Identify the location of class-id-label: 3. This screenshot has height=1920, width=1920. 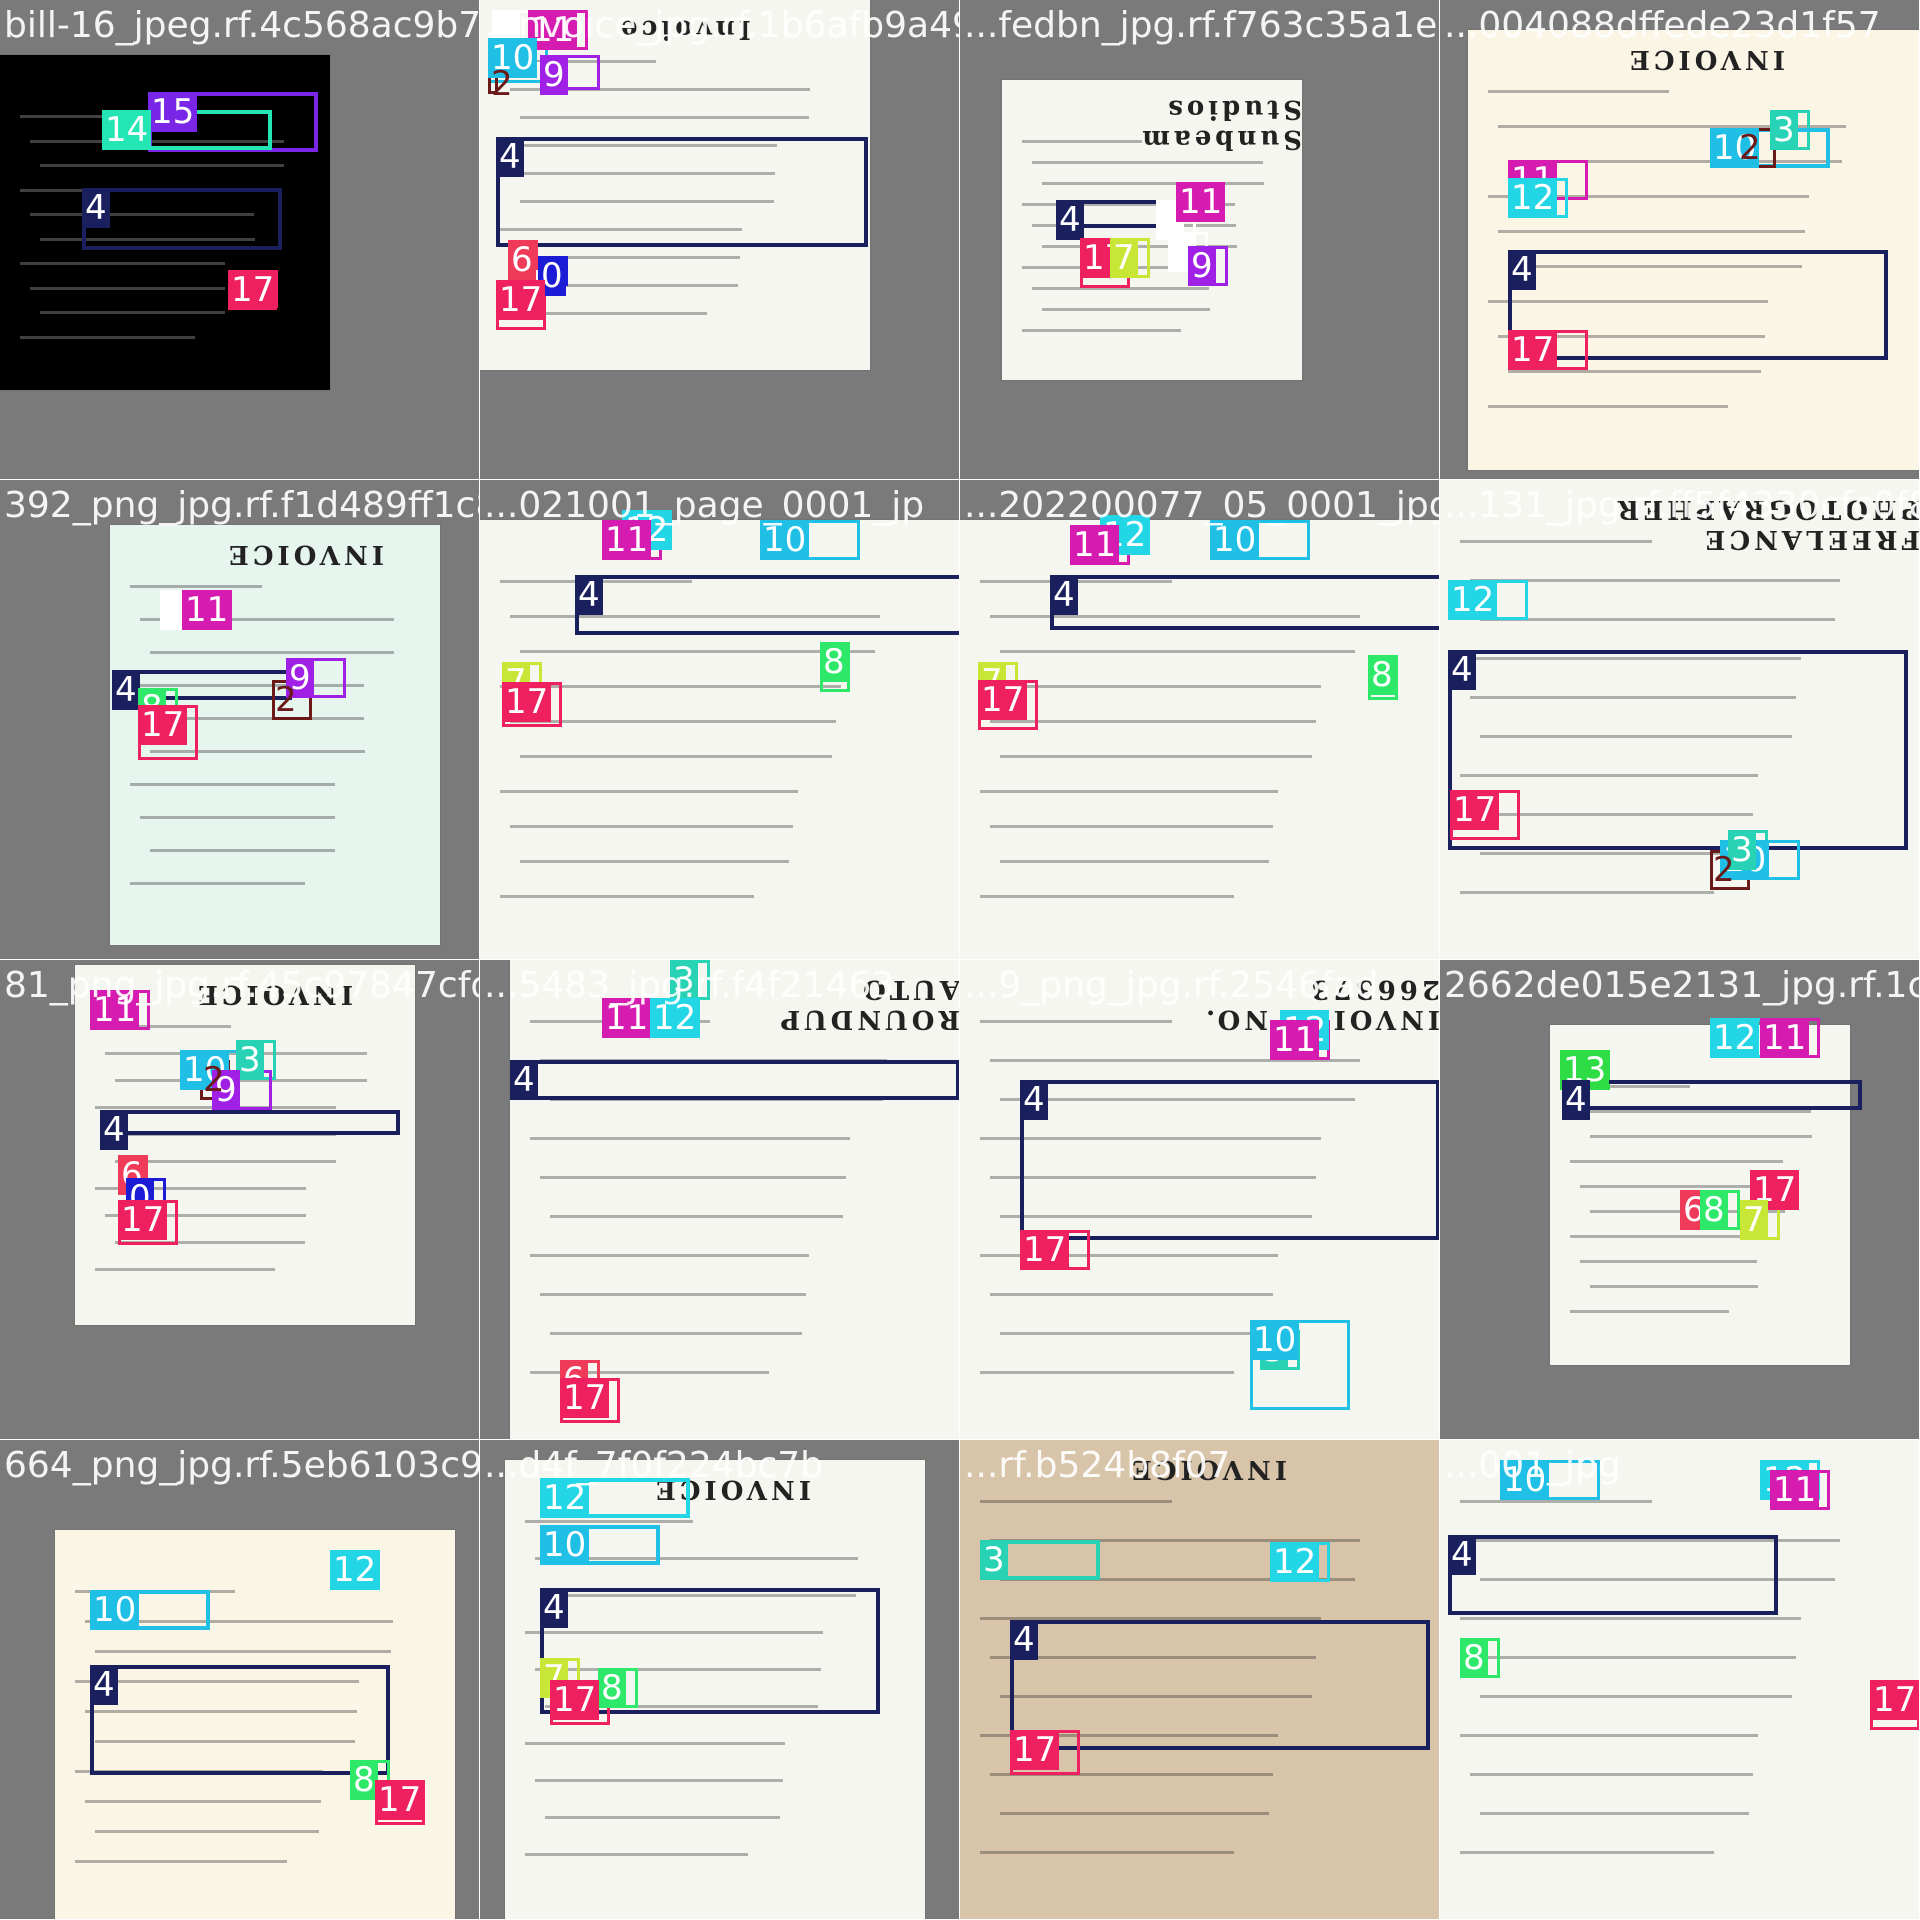
(250, 1060).